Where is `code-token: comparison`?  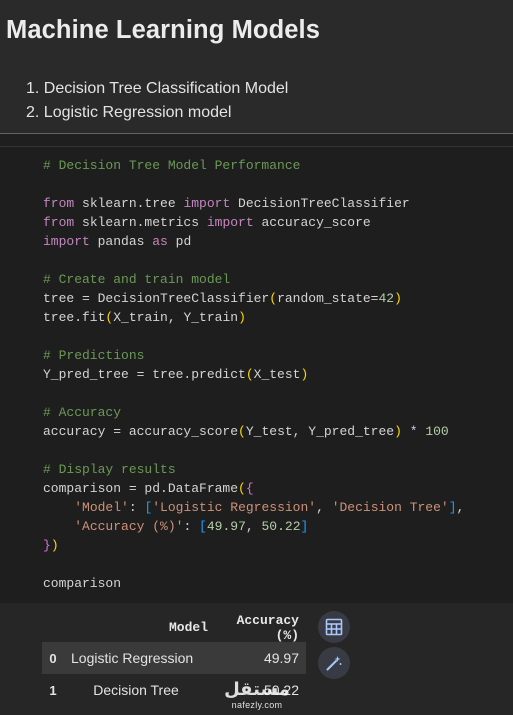
code-token: comparison is located at coordinates (82, 583).